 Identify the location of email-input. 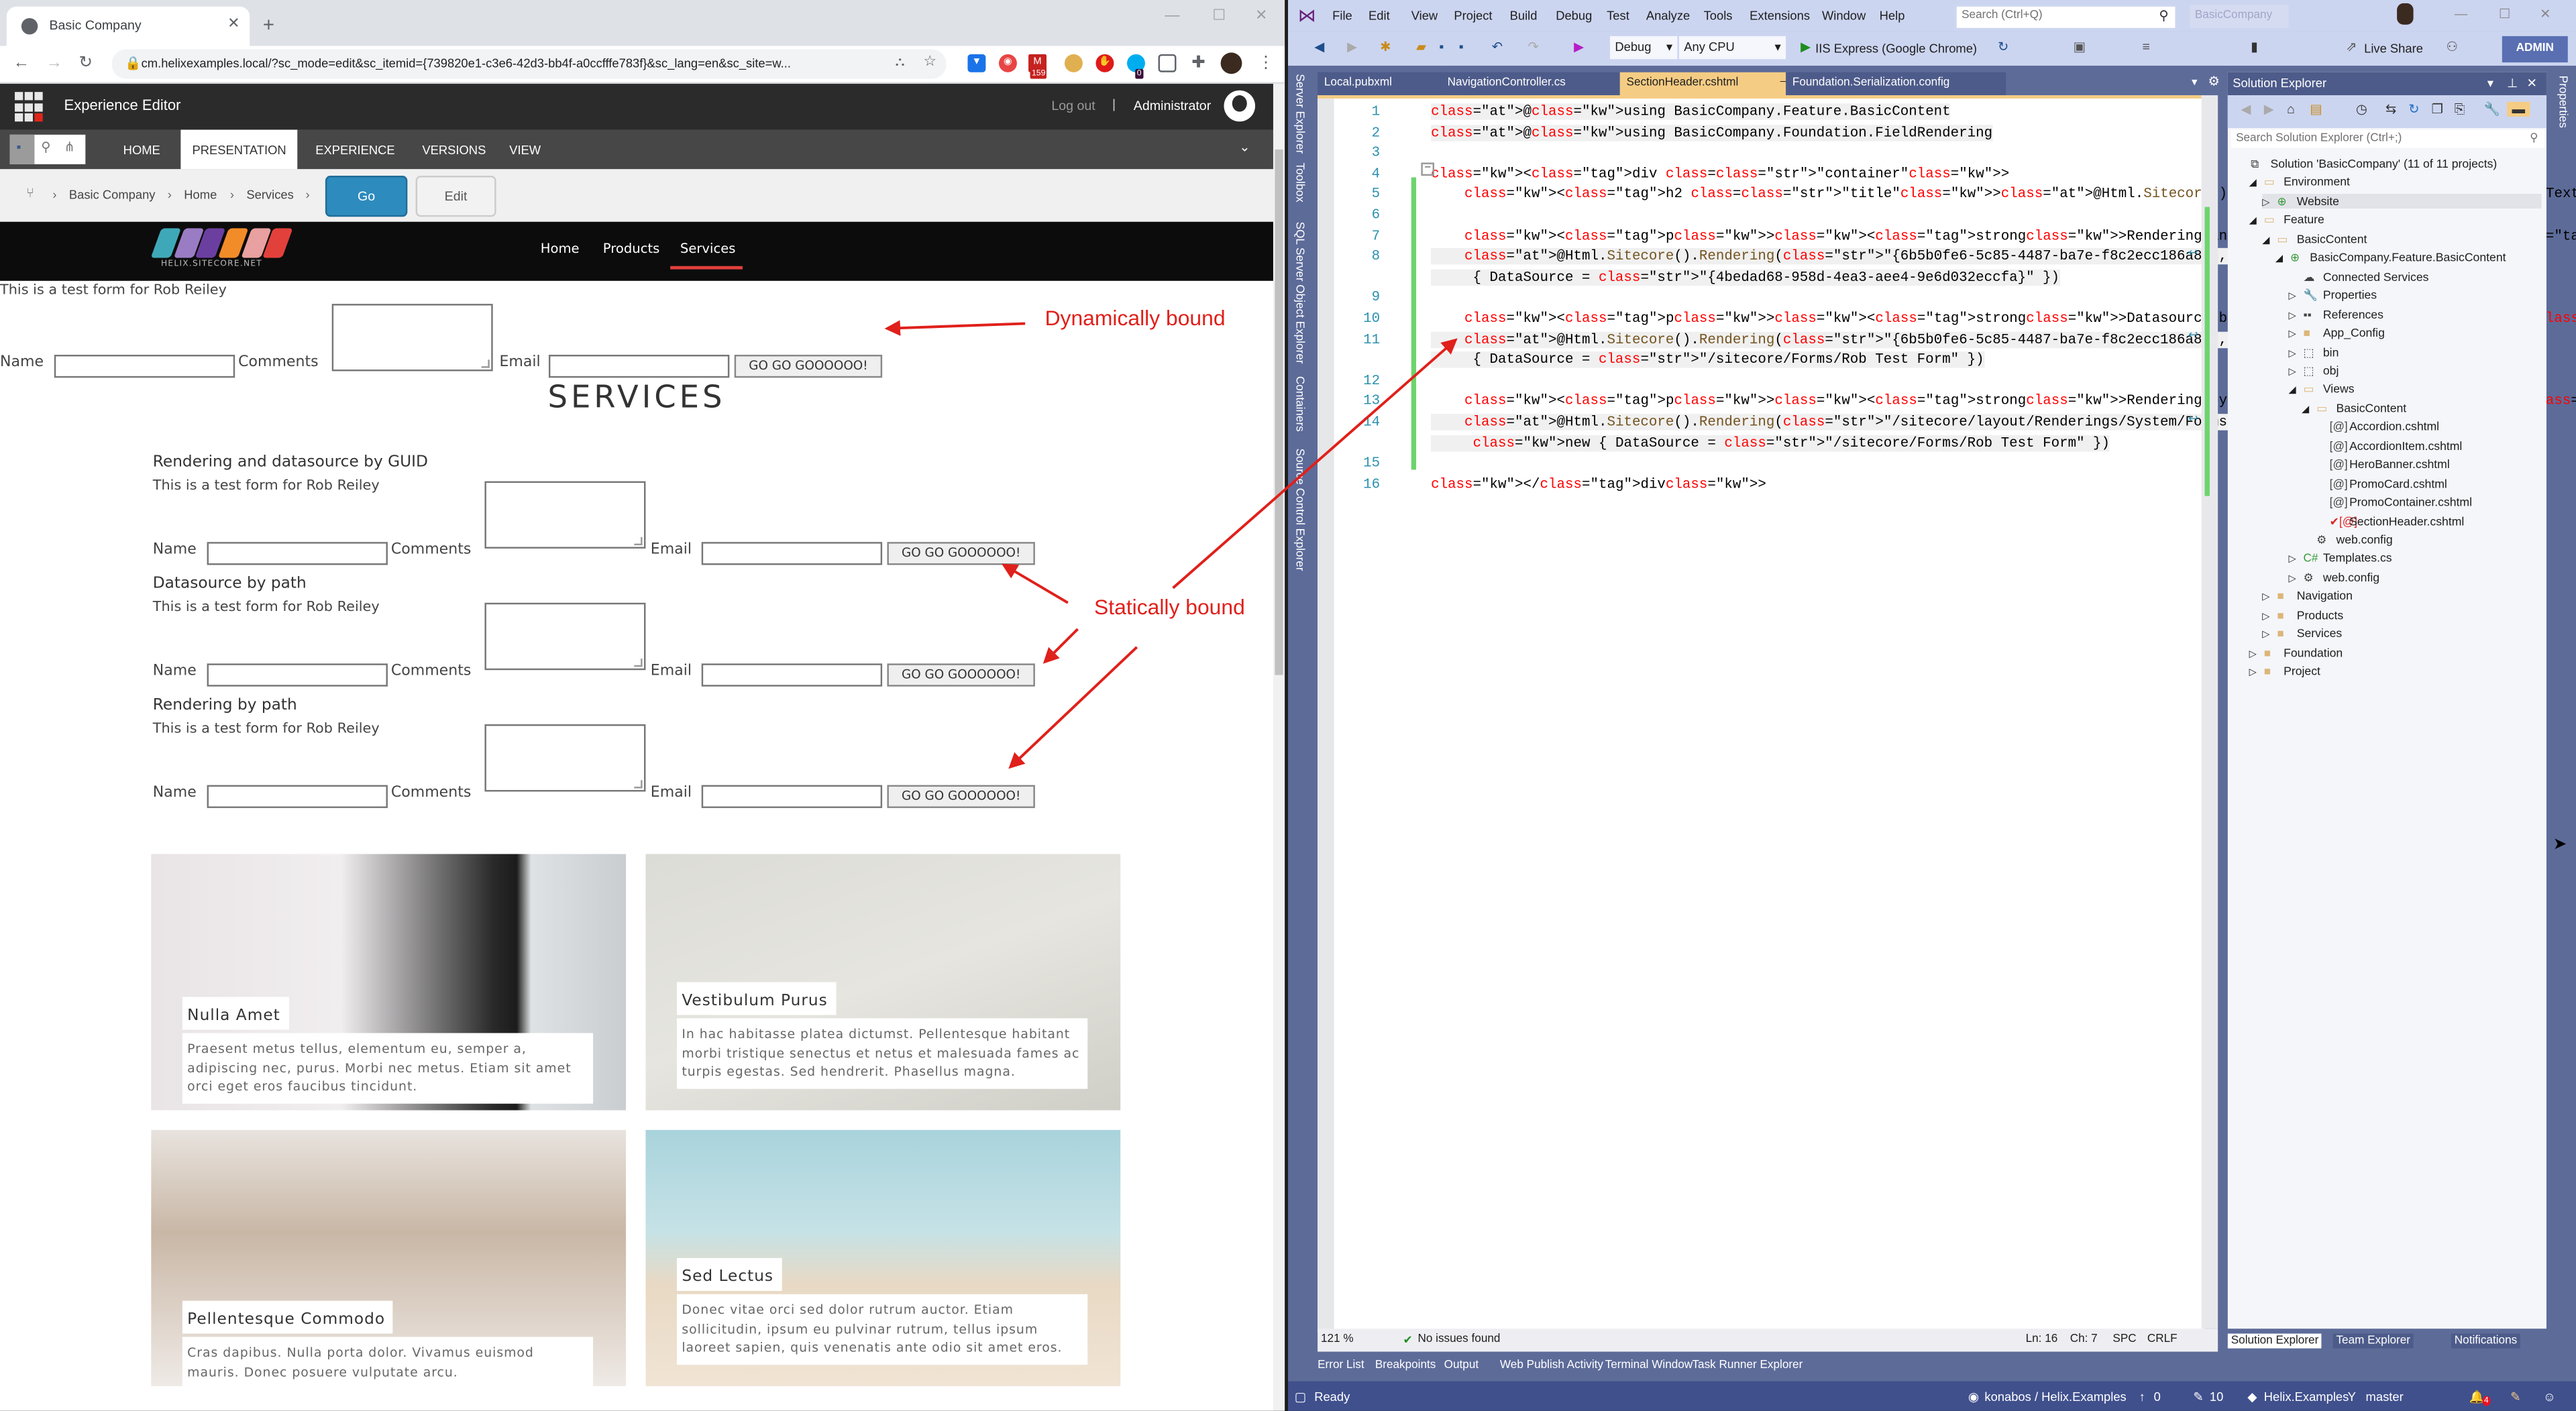
(639, 366).